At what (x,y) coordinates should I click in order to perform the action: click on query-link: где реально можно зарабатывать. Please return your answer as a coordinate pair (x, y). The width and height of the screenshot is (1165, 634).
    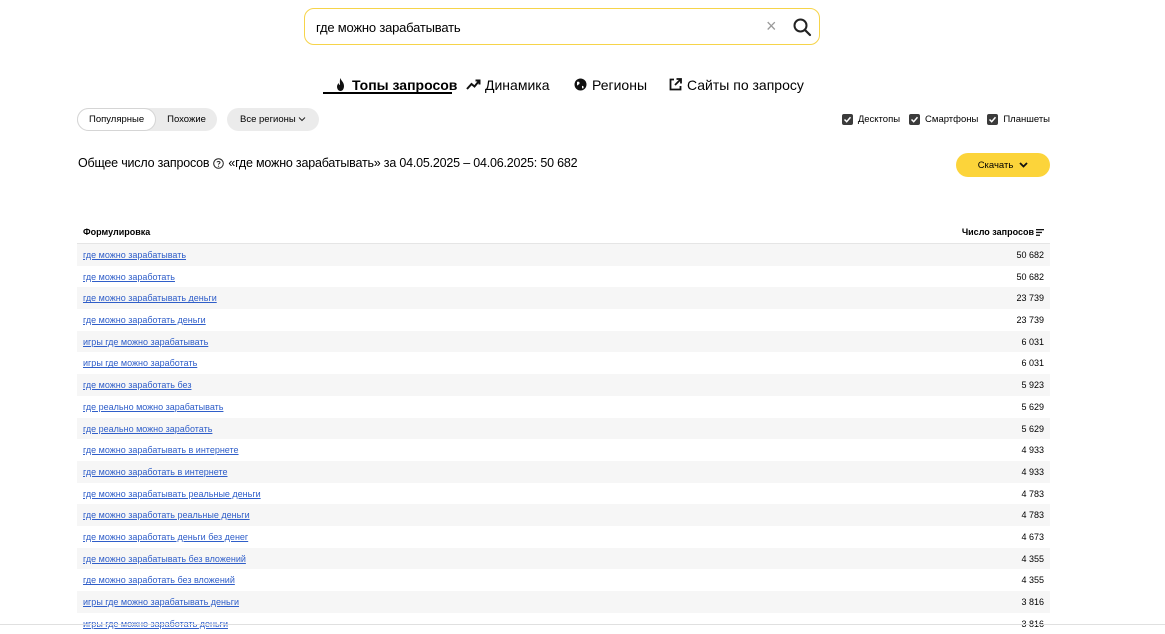
    Looking at the image, I should click on (153, 407).